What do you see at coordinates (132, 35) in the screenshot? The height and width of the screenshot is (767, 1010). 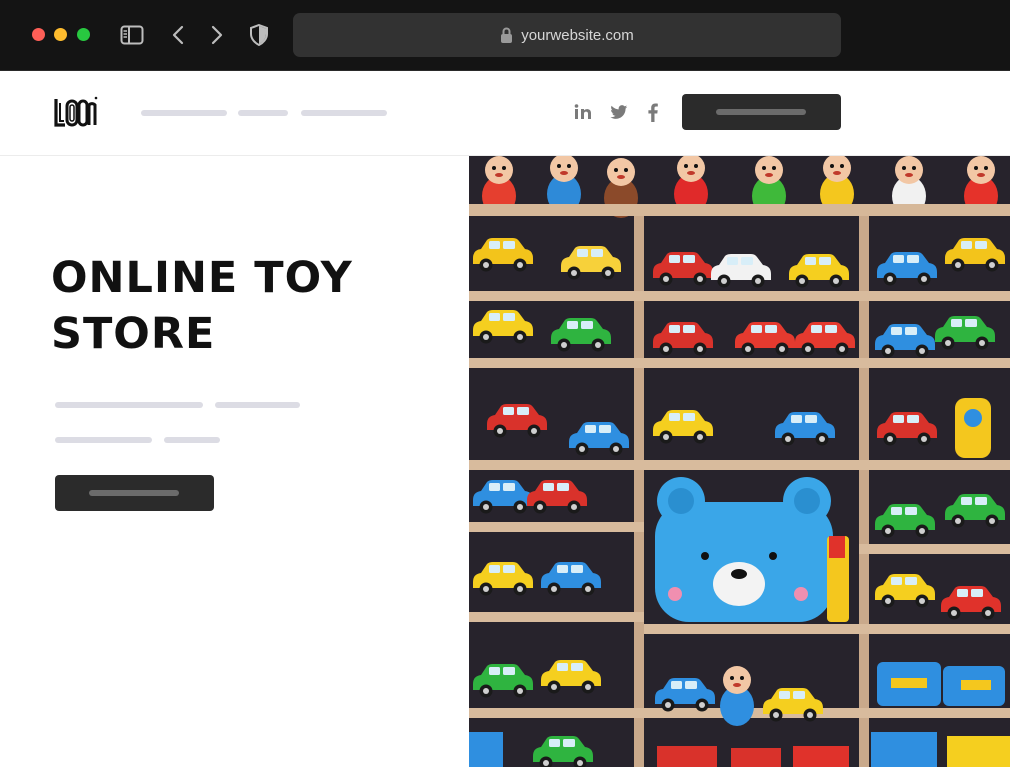 I see `sidebar-icon` at bounding box center [132, 35].